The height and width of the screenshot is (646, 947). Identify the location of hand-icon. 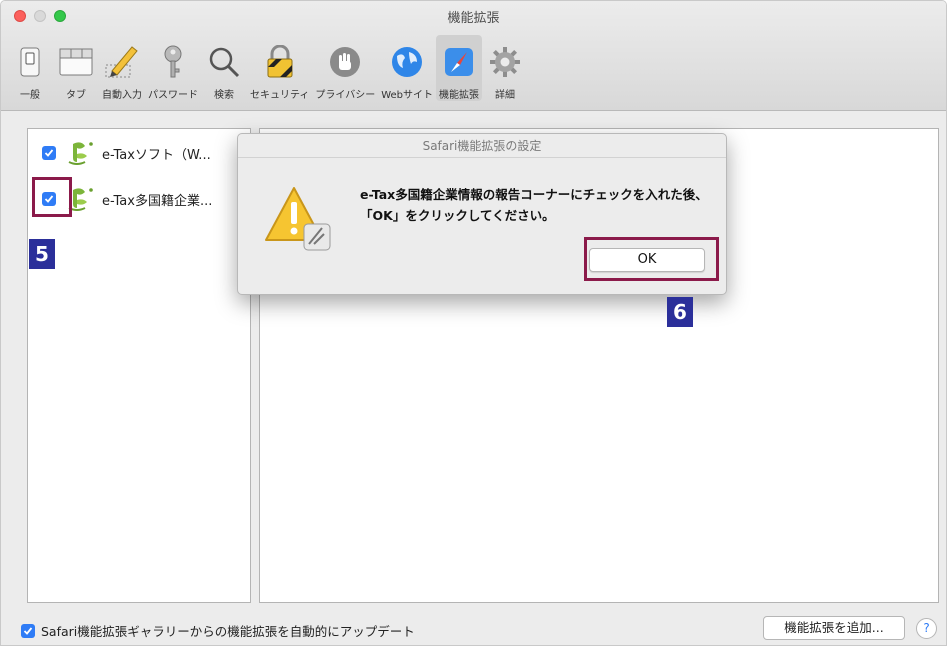
(345, 62).